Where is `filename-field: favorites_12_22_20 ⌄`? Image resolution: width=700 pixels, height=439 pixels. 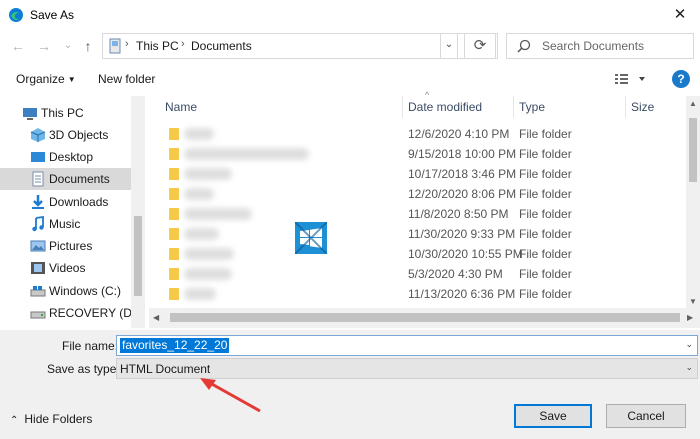
filename-field: favorites_12_22_20 ⌄ is located at coordinates (407, 345).